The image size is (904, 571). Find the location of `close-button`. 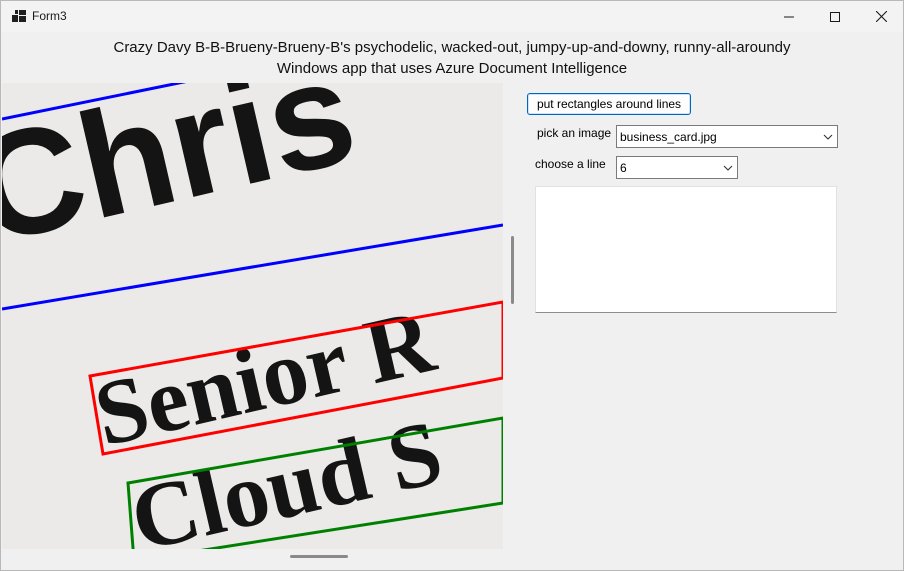

close-button is located at coordinates (881, 16).